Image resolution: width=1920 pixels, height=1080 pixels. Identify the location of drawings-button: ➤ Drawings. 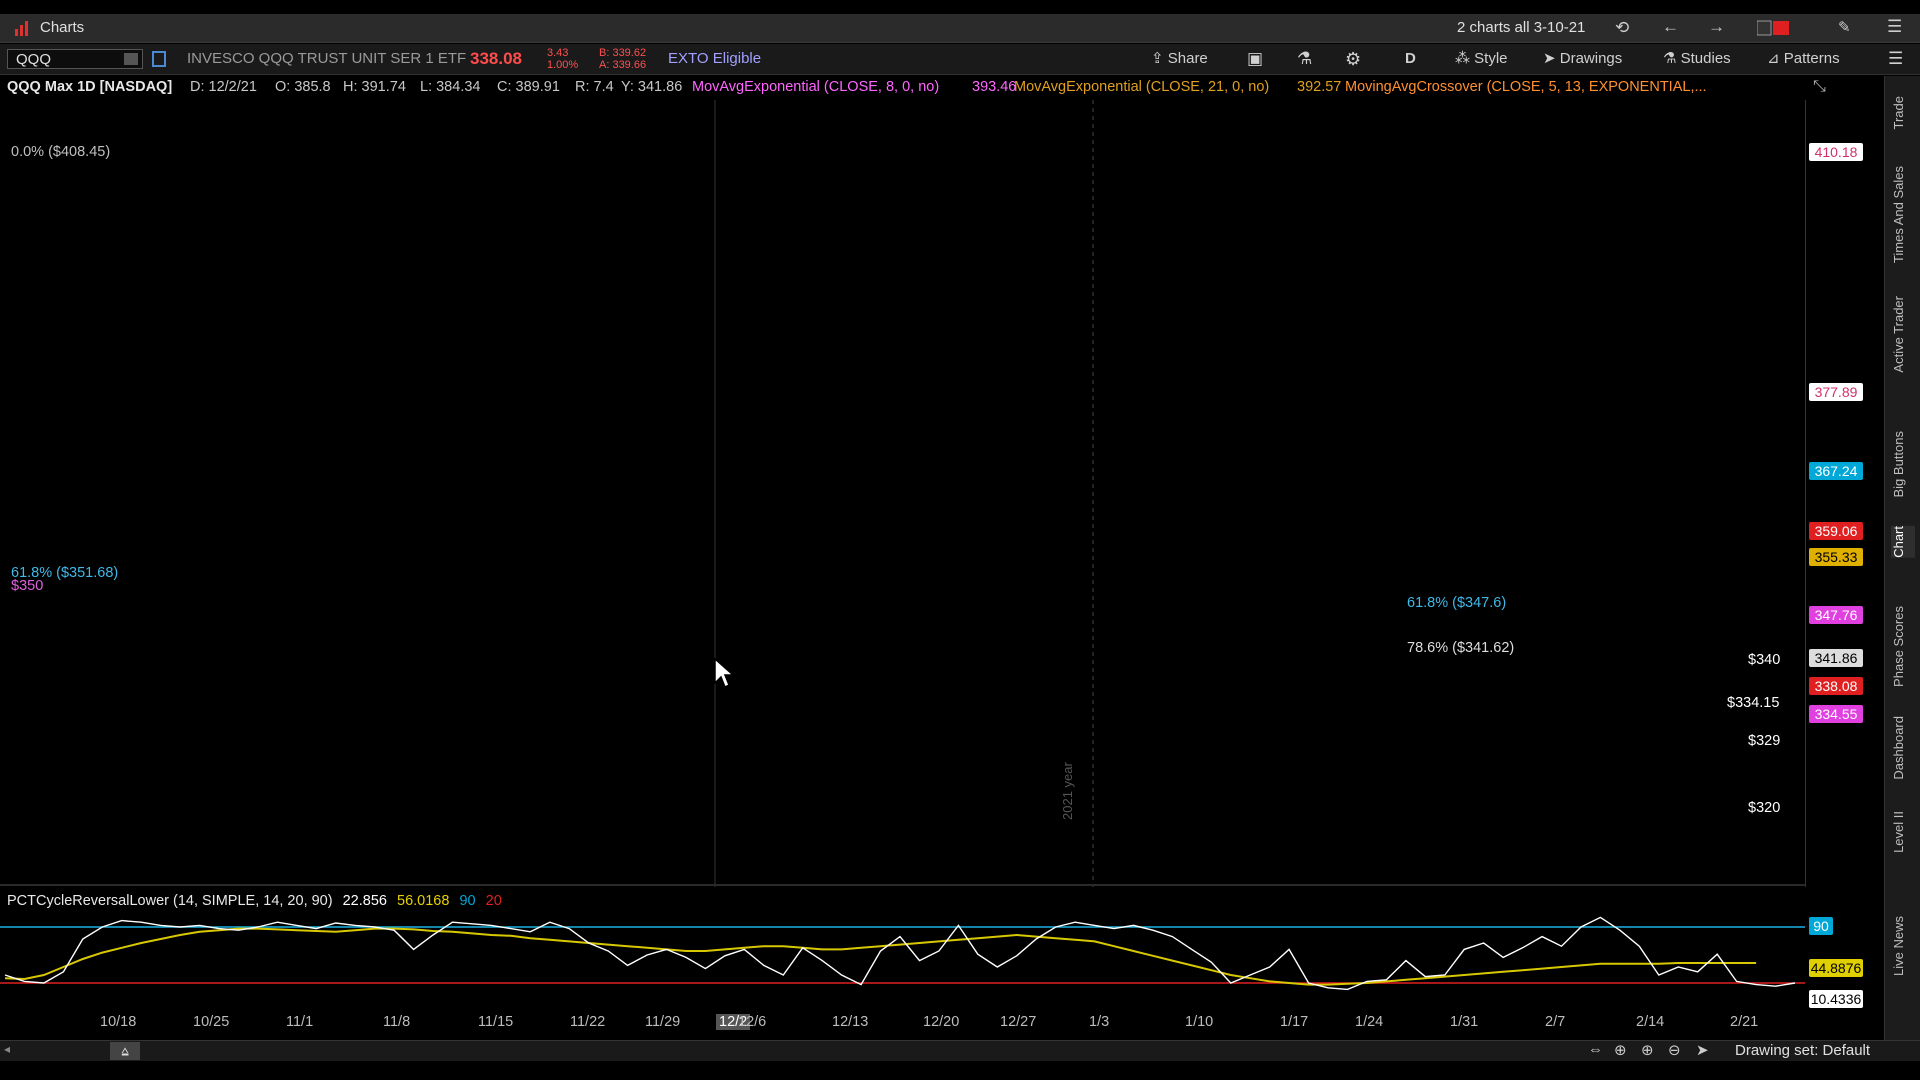
(1582, 59).